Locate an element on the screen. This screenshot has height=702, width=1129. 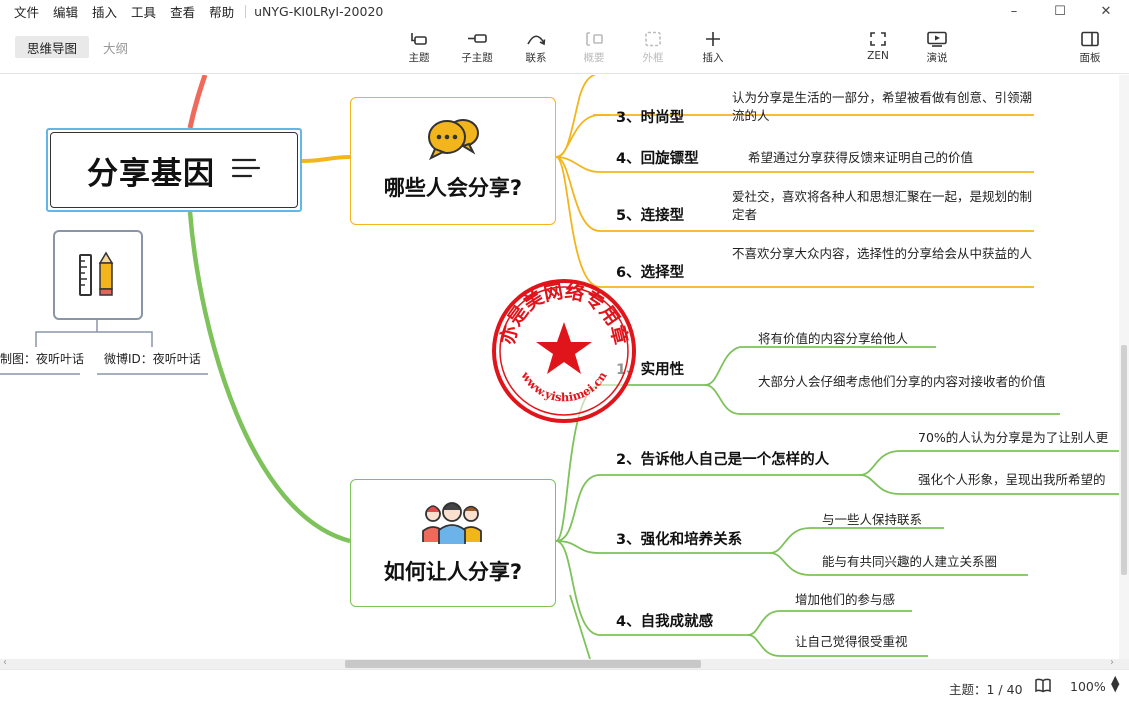
image-node is located at coordinates (98, 275).